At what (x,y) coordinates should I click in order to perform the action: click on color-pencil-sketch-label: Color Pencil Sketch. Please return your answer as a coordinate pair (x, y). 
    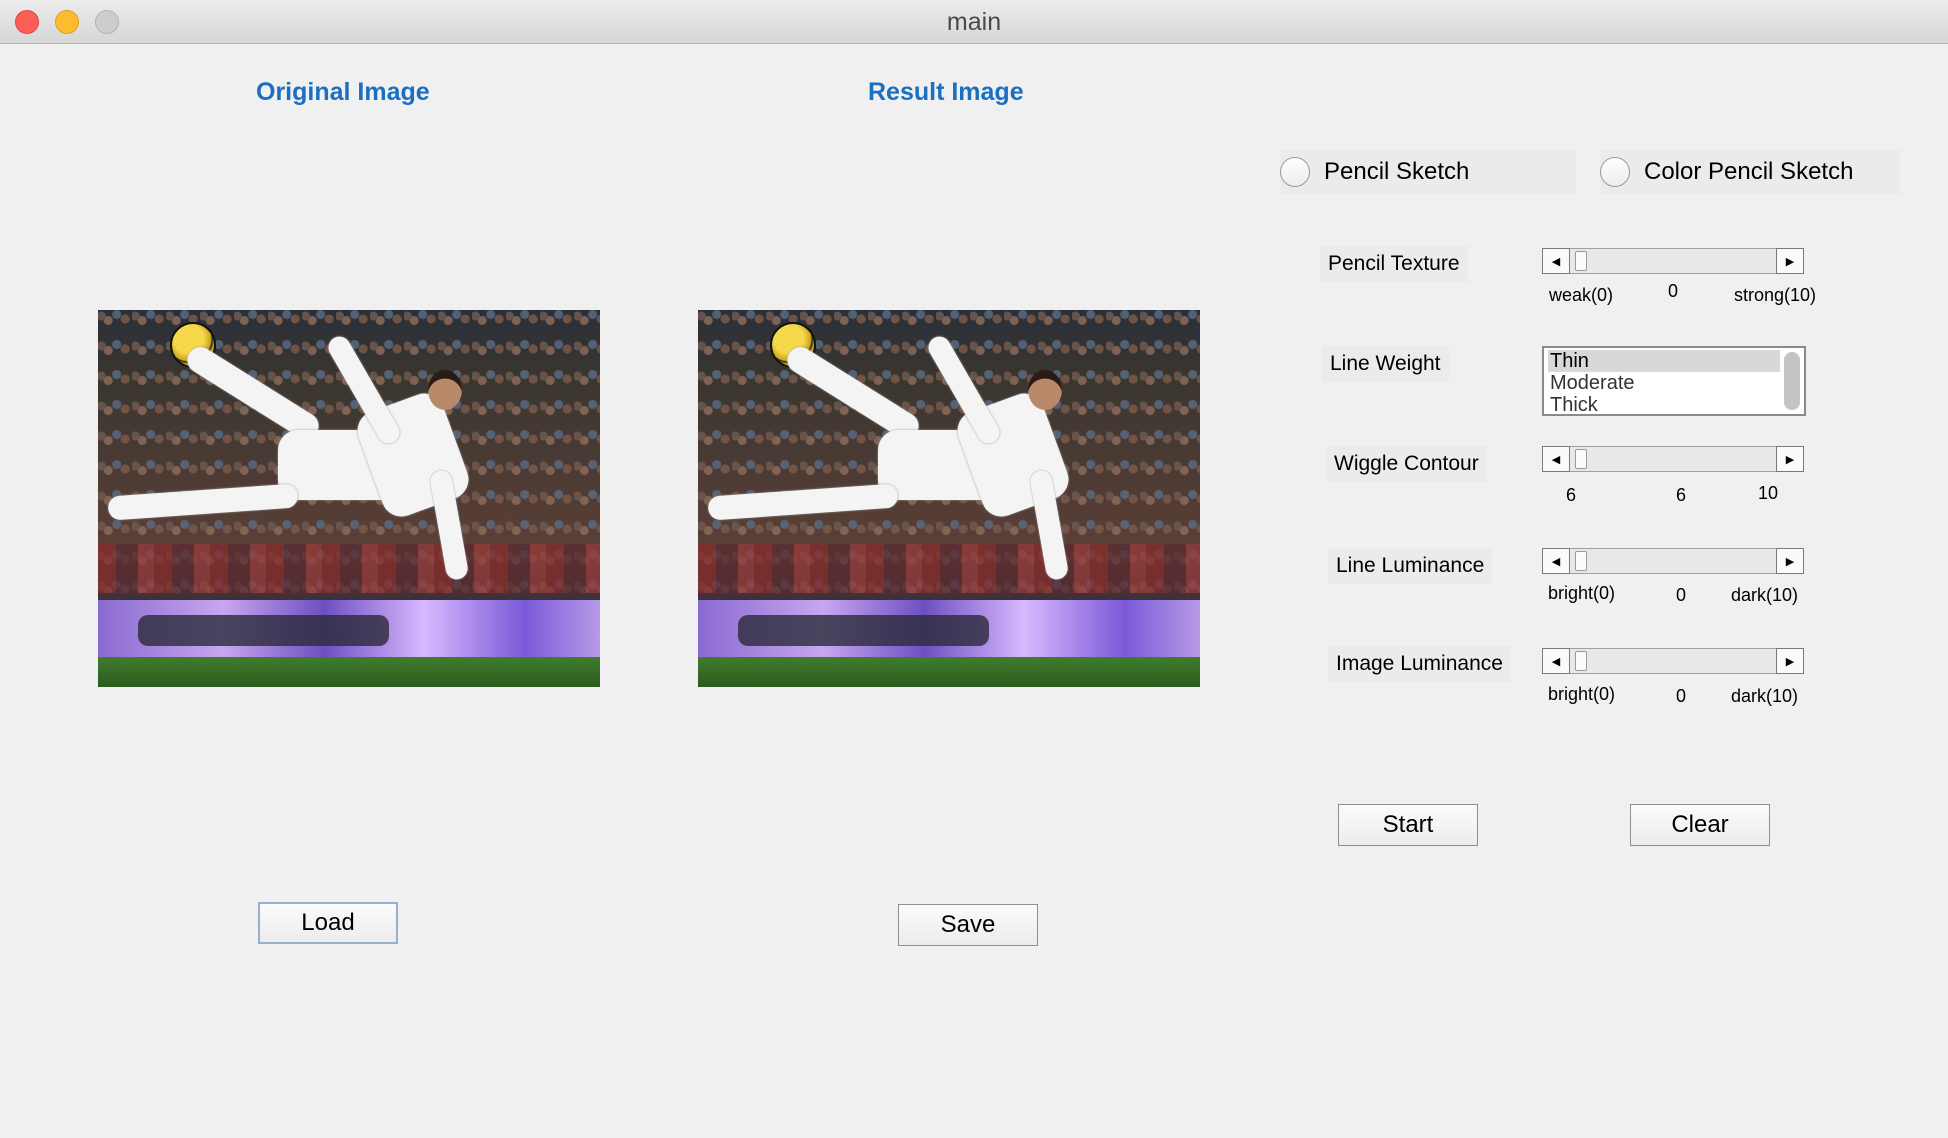
    Looking at the image, I should click on (1749, 171).